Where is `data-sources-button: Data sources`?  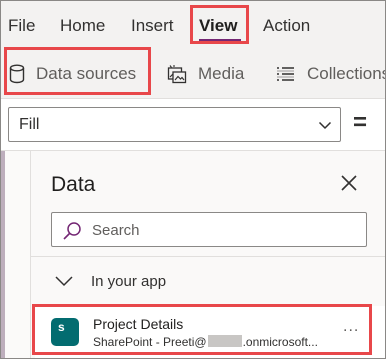 data-sources-button: Data sources is located at coordinates (72, 74).